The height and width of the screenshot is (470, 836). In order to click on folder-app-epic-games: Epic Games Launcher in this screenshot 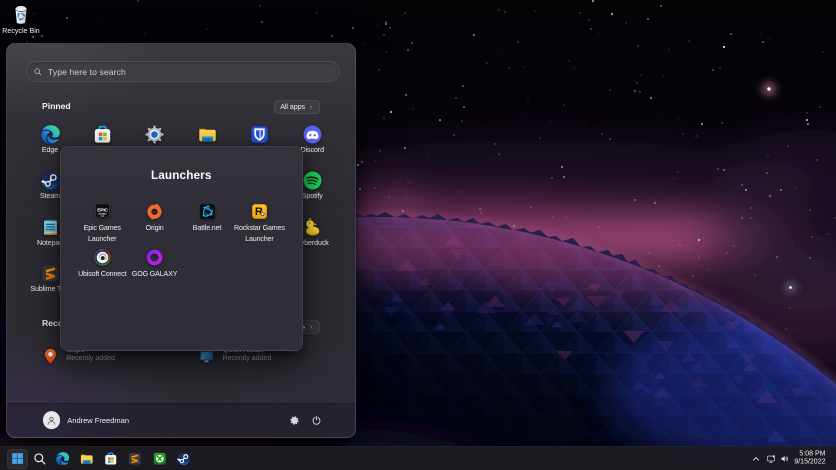, I will do `click(102, 224)`.